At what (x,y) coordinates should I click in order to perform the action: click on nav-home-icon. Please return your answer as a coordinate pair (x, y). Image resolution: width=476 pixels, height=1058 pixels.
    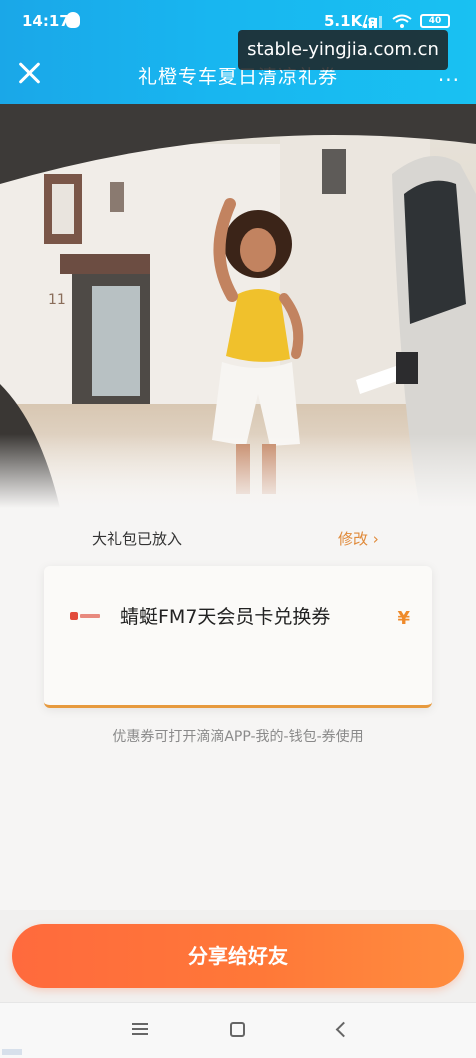
    Looking at the image, I should click on (237, 1029).